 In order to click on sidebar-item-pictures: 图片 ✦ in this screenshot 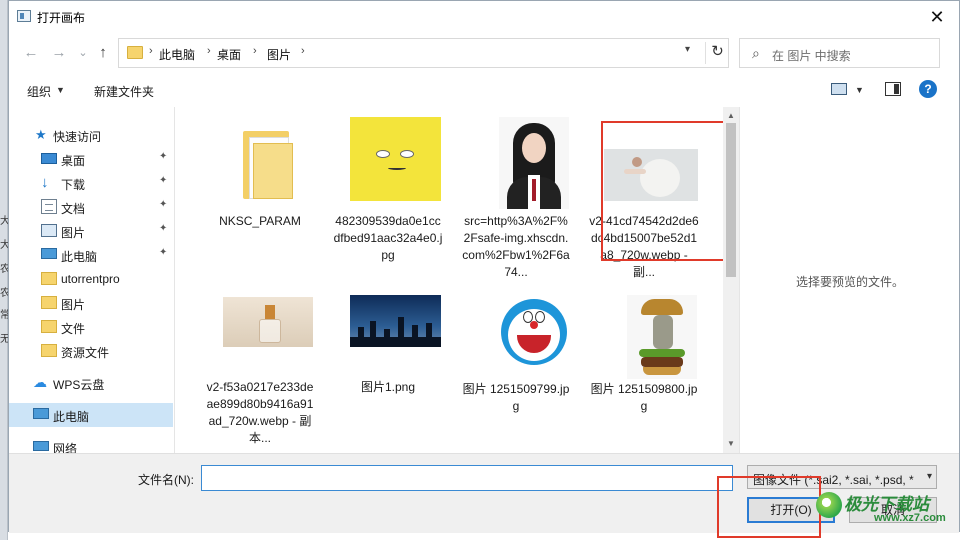, I will do `click(91, 231)`.